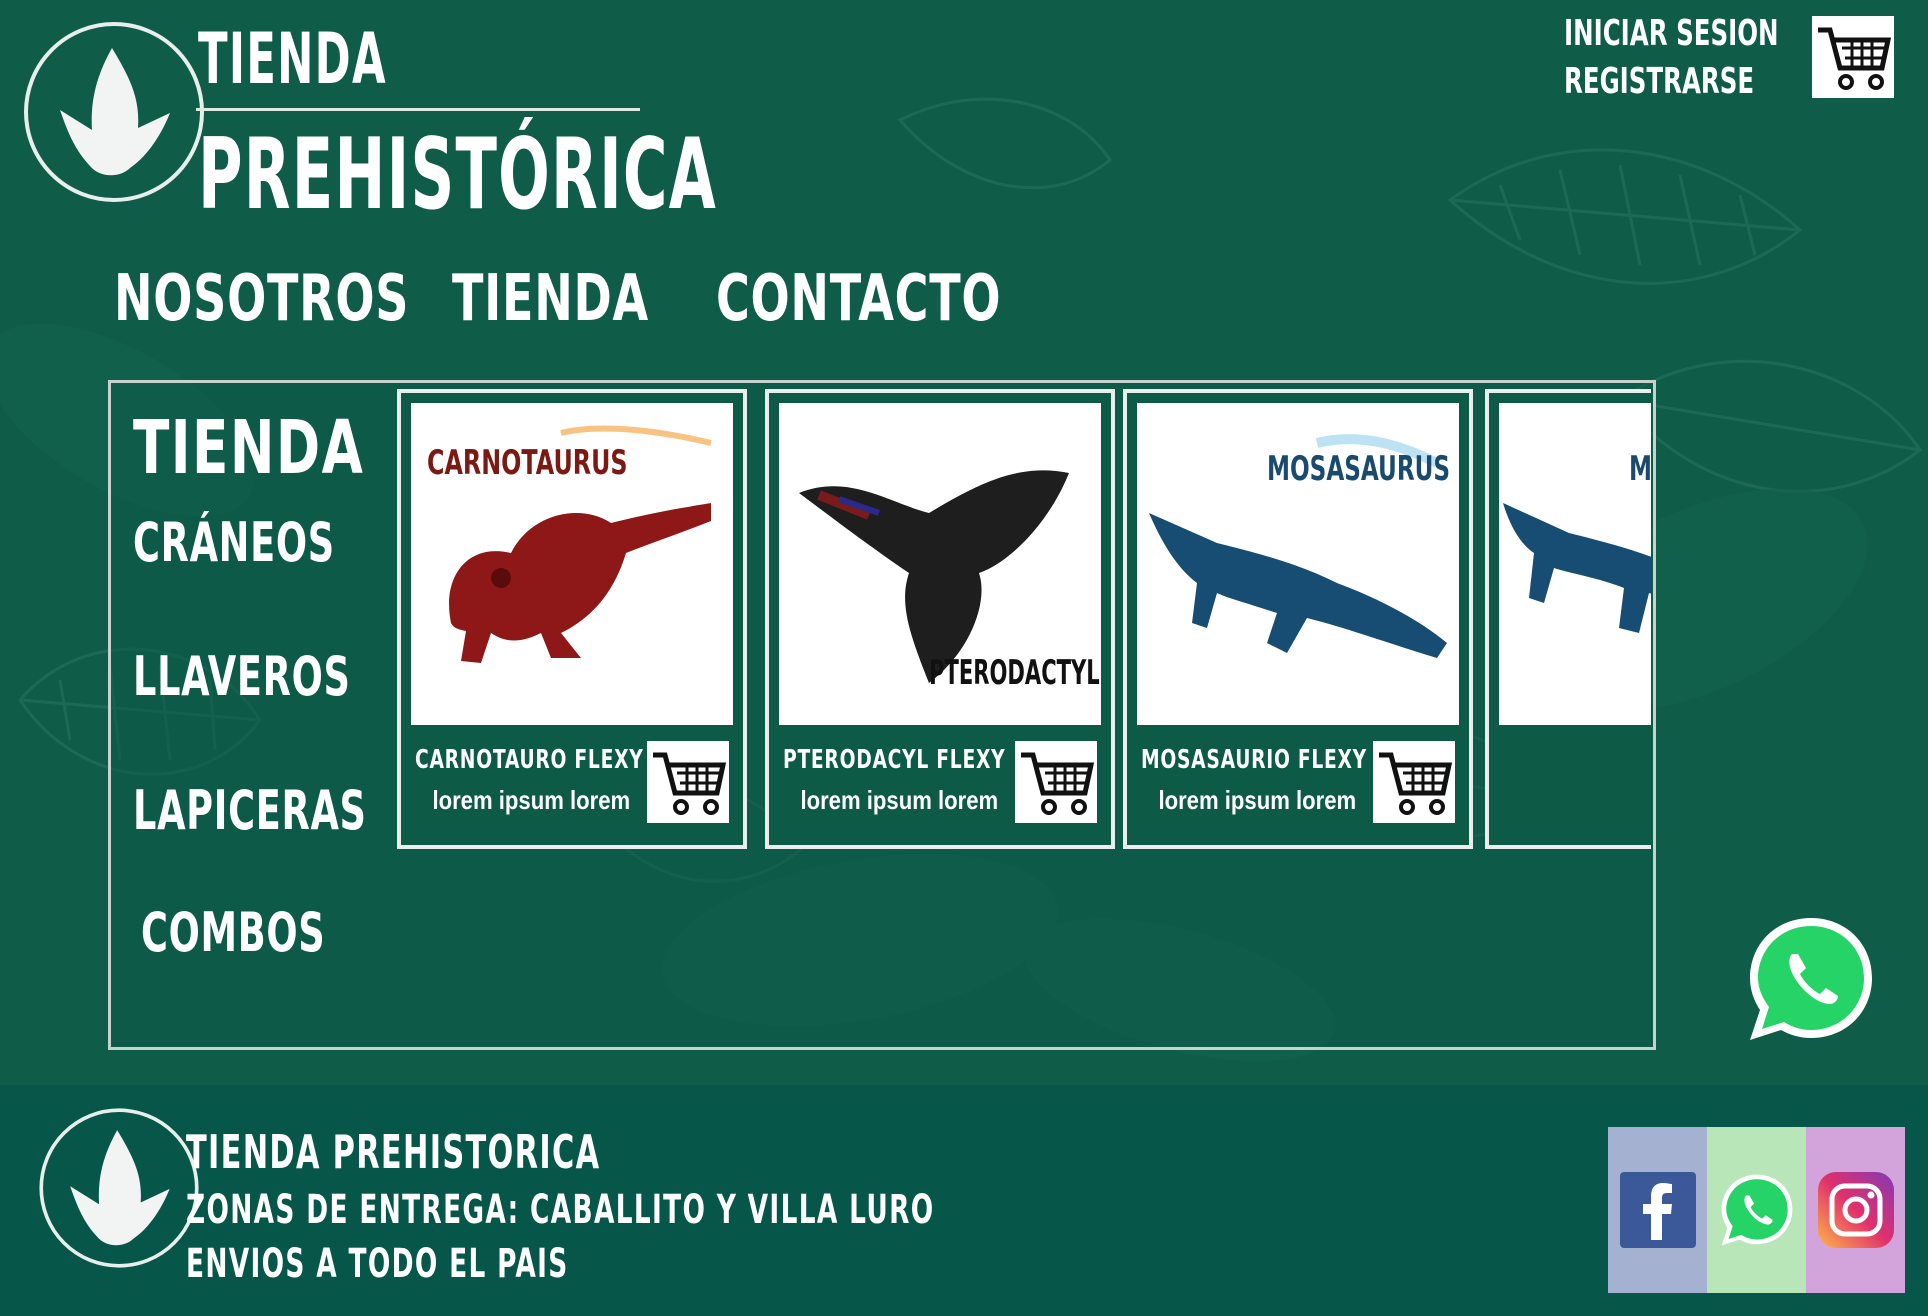 This screenshot has width=1928, height=1316. I want to click on product-card: MO, so click(1568, 619).